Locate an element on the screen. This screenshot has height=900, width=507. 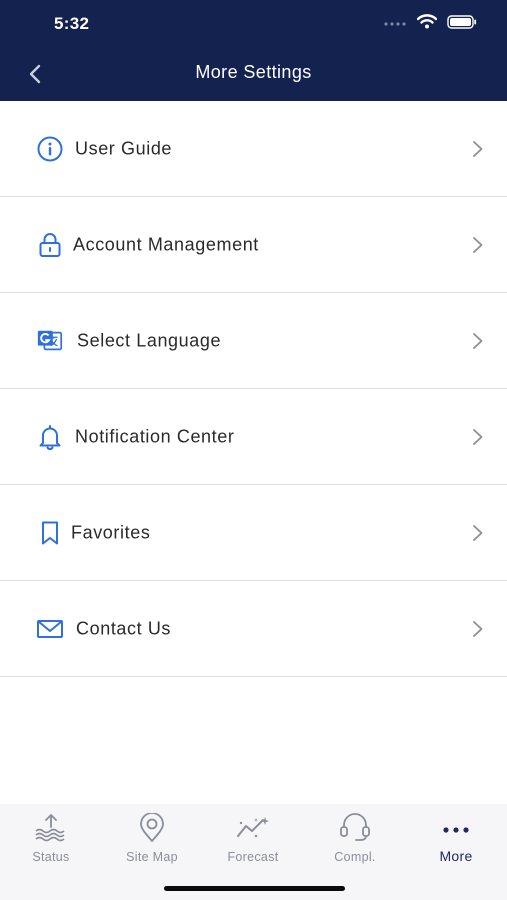
menu-item-user-guide: User Guide is located at coordinates (253, 149).